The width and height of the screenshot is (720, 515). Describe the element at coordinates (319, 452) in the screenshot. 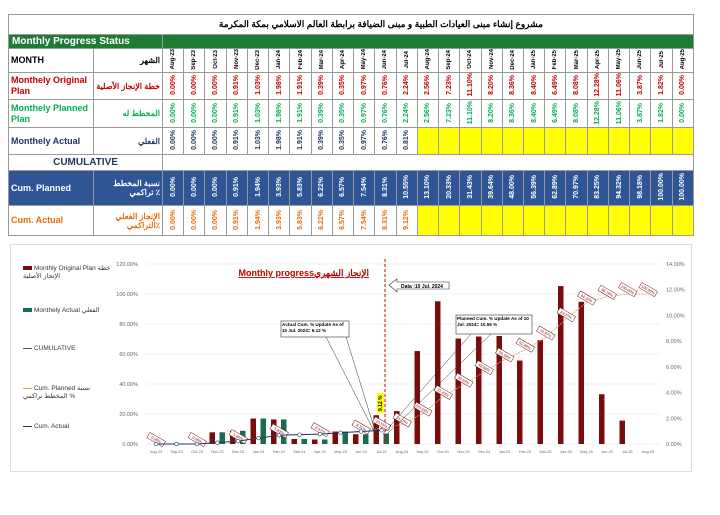

I see `x-tick-label: Apr-24` at that location.